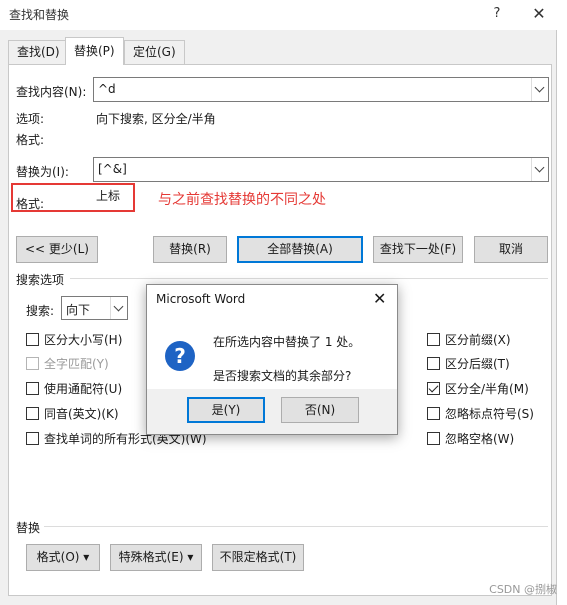  Describe the element at coordinates (30, 140) in the screenshot. I see `find-format-label: 格式:` at that location.